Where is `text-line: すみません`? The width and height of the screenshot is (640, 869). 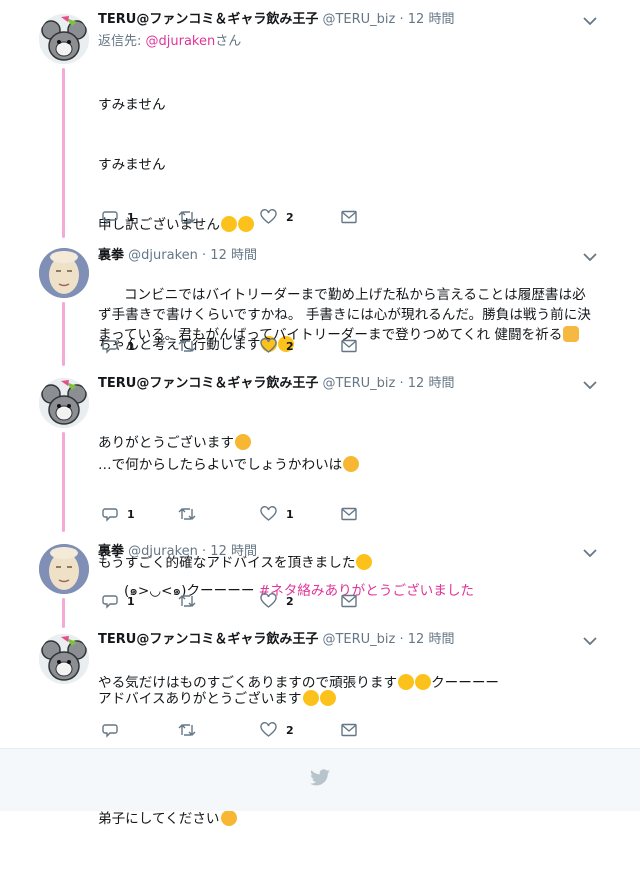 text-line: すみません is located at coordinates (132, 165).